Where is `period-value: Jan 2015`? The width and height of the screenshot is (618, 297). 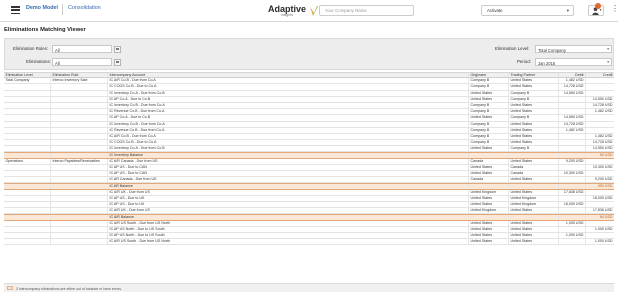 period-value: Jan 2015 is located at coordinates (547, 63).